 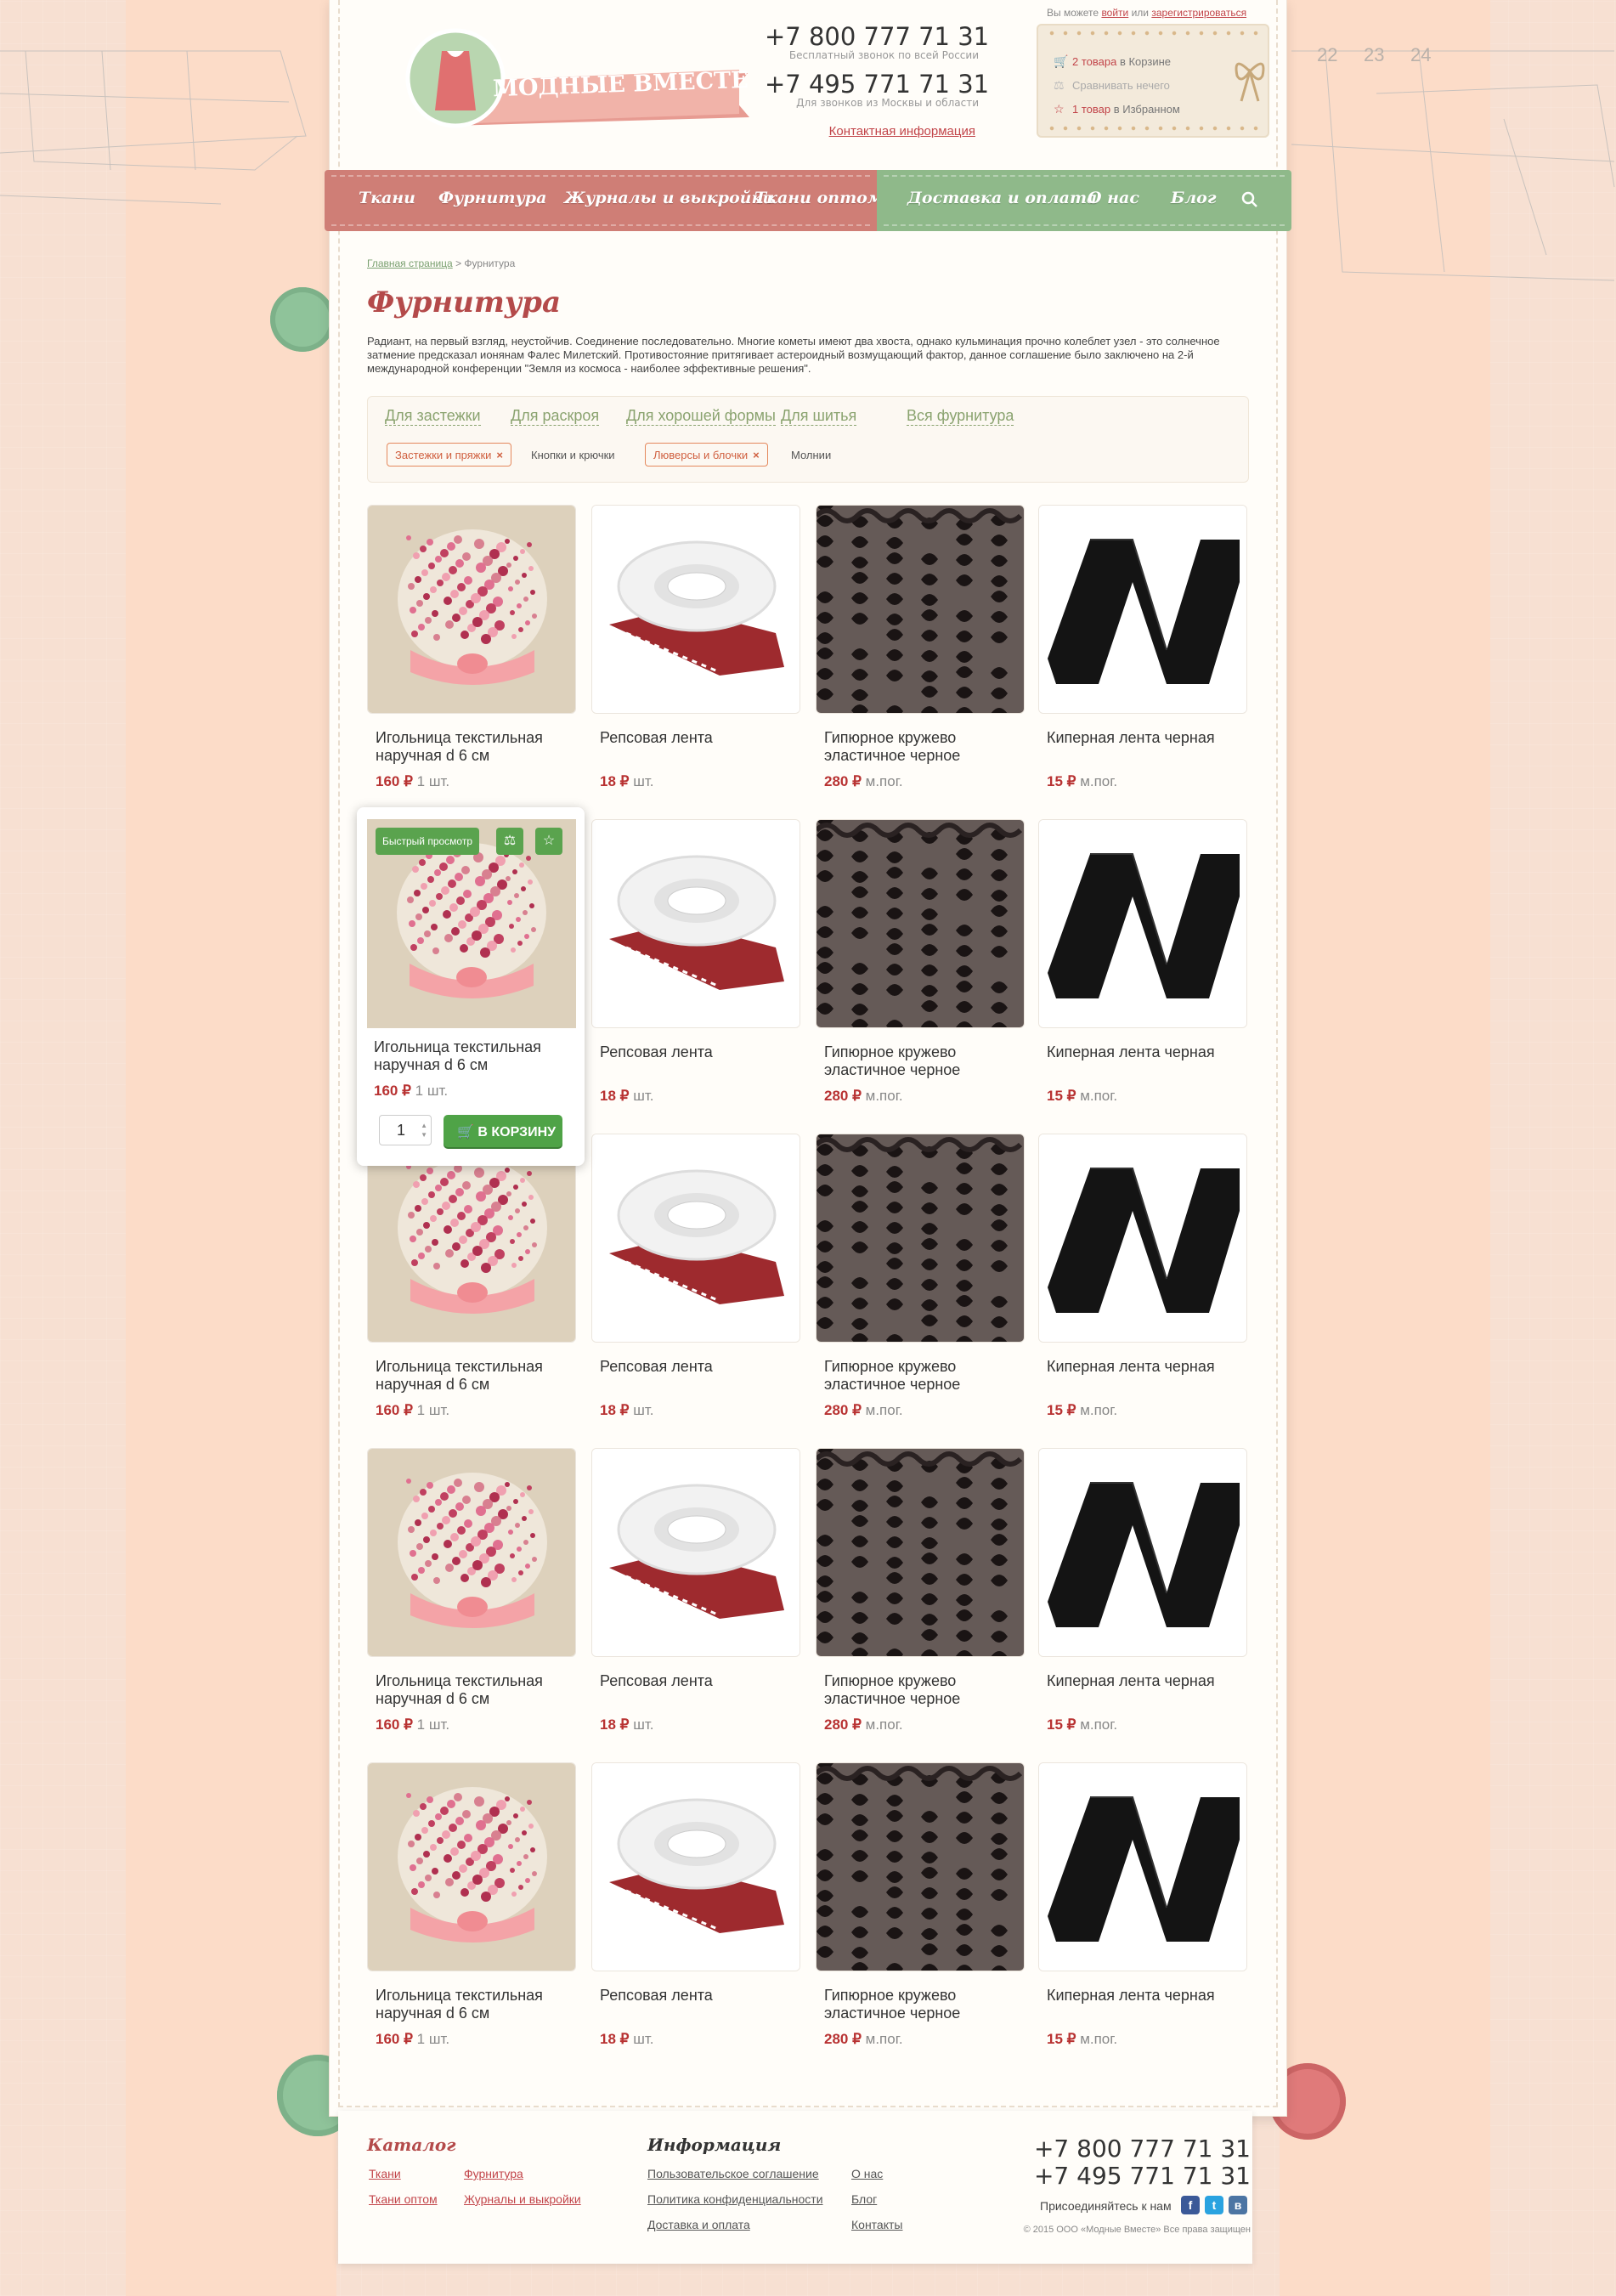 I want to click on contact-info-link: Контактная информация, so click(x=896, y=131).